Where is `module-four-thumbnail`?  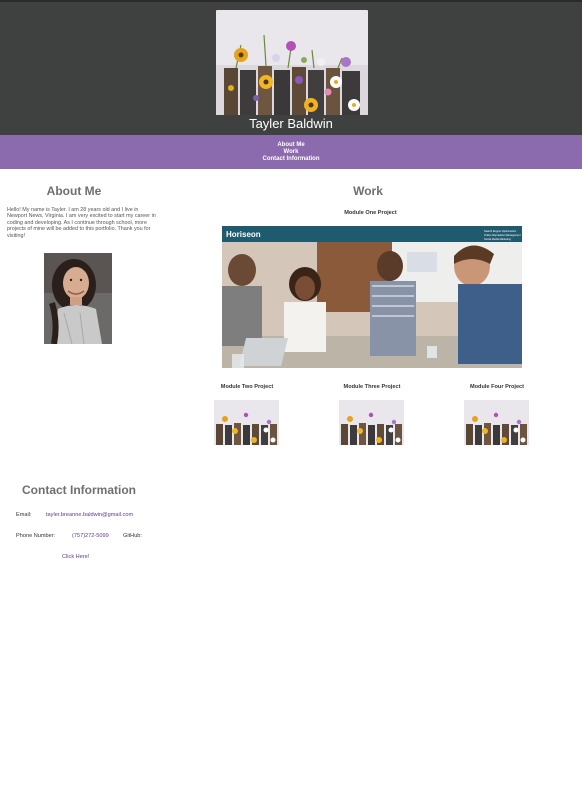 module-four-thumbnail is located at coordinates (496, 422).